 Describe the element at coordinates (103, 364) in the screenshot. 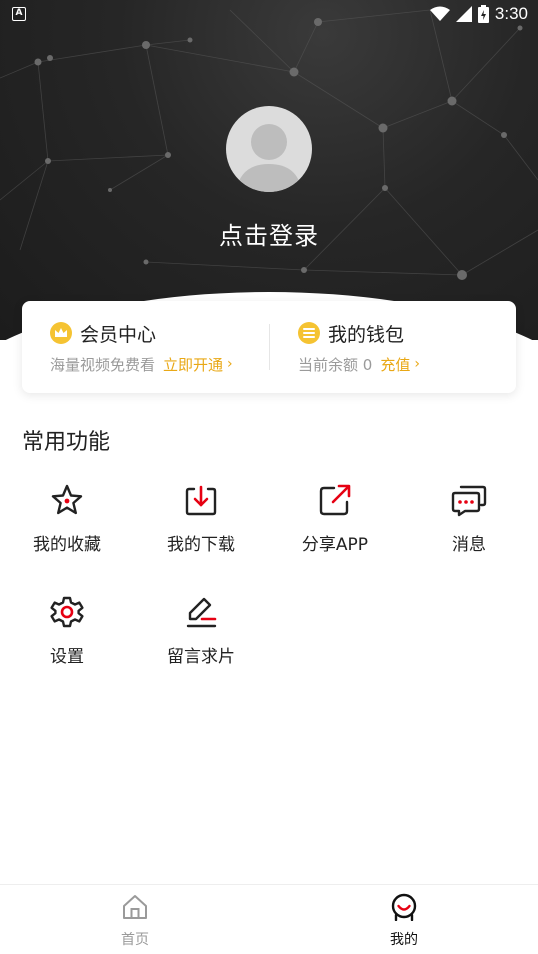

I see `member-center-subtitle: 海量视频免费看` at that location.